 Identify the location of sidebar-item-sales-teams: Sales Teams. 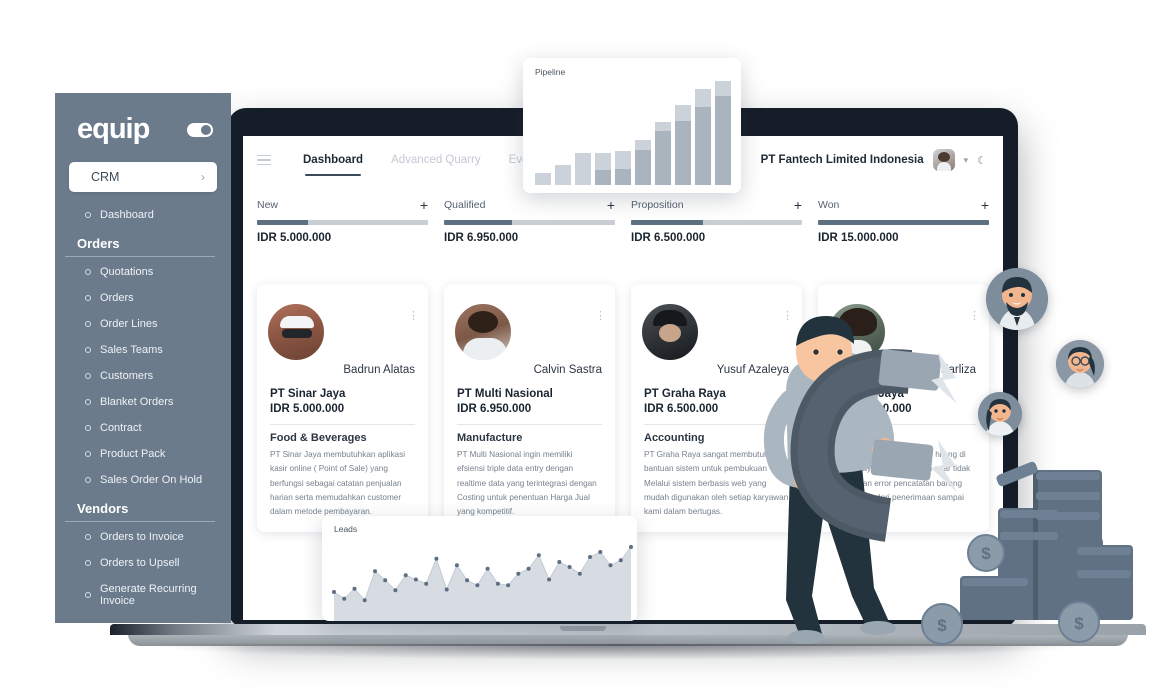
(143, 350).